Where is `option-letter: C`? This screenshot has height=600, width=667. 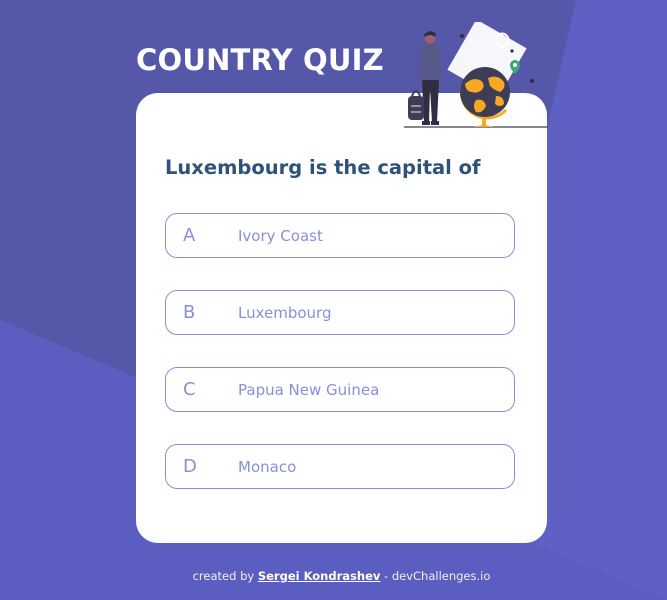
option-letter: C is located at coordinates (189, 389).